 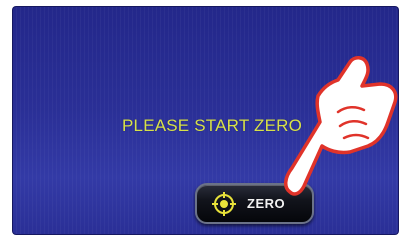 What do you see at coordinates (224, 204) in the screenshot?
I see `target-crosshair-icon` at bounding box center [224, 204].